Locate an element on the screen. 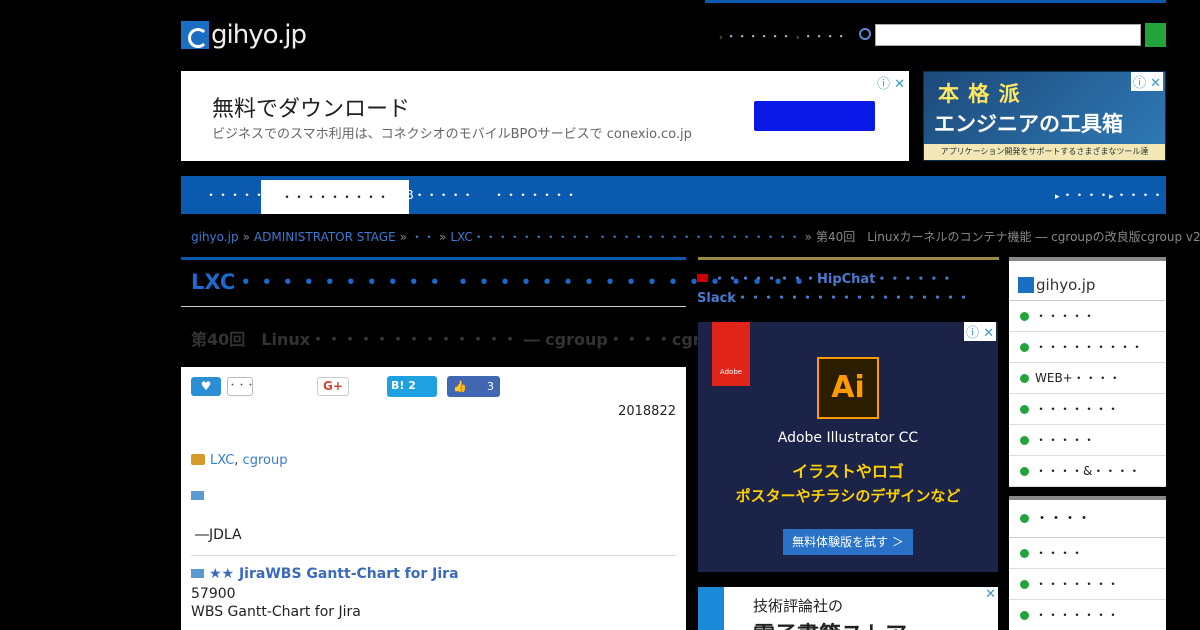  sidebar-item-label: ・・・・・ is located at coordinates (1065, 440).